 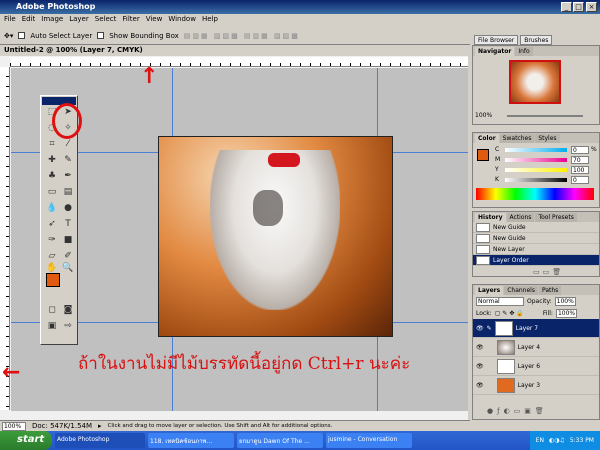 I want to click on layer-row: 👁 Layer 4, so click(x=536, y=347).